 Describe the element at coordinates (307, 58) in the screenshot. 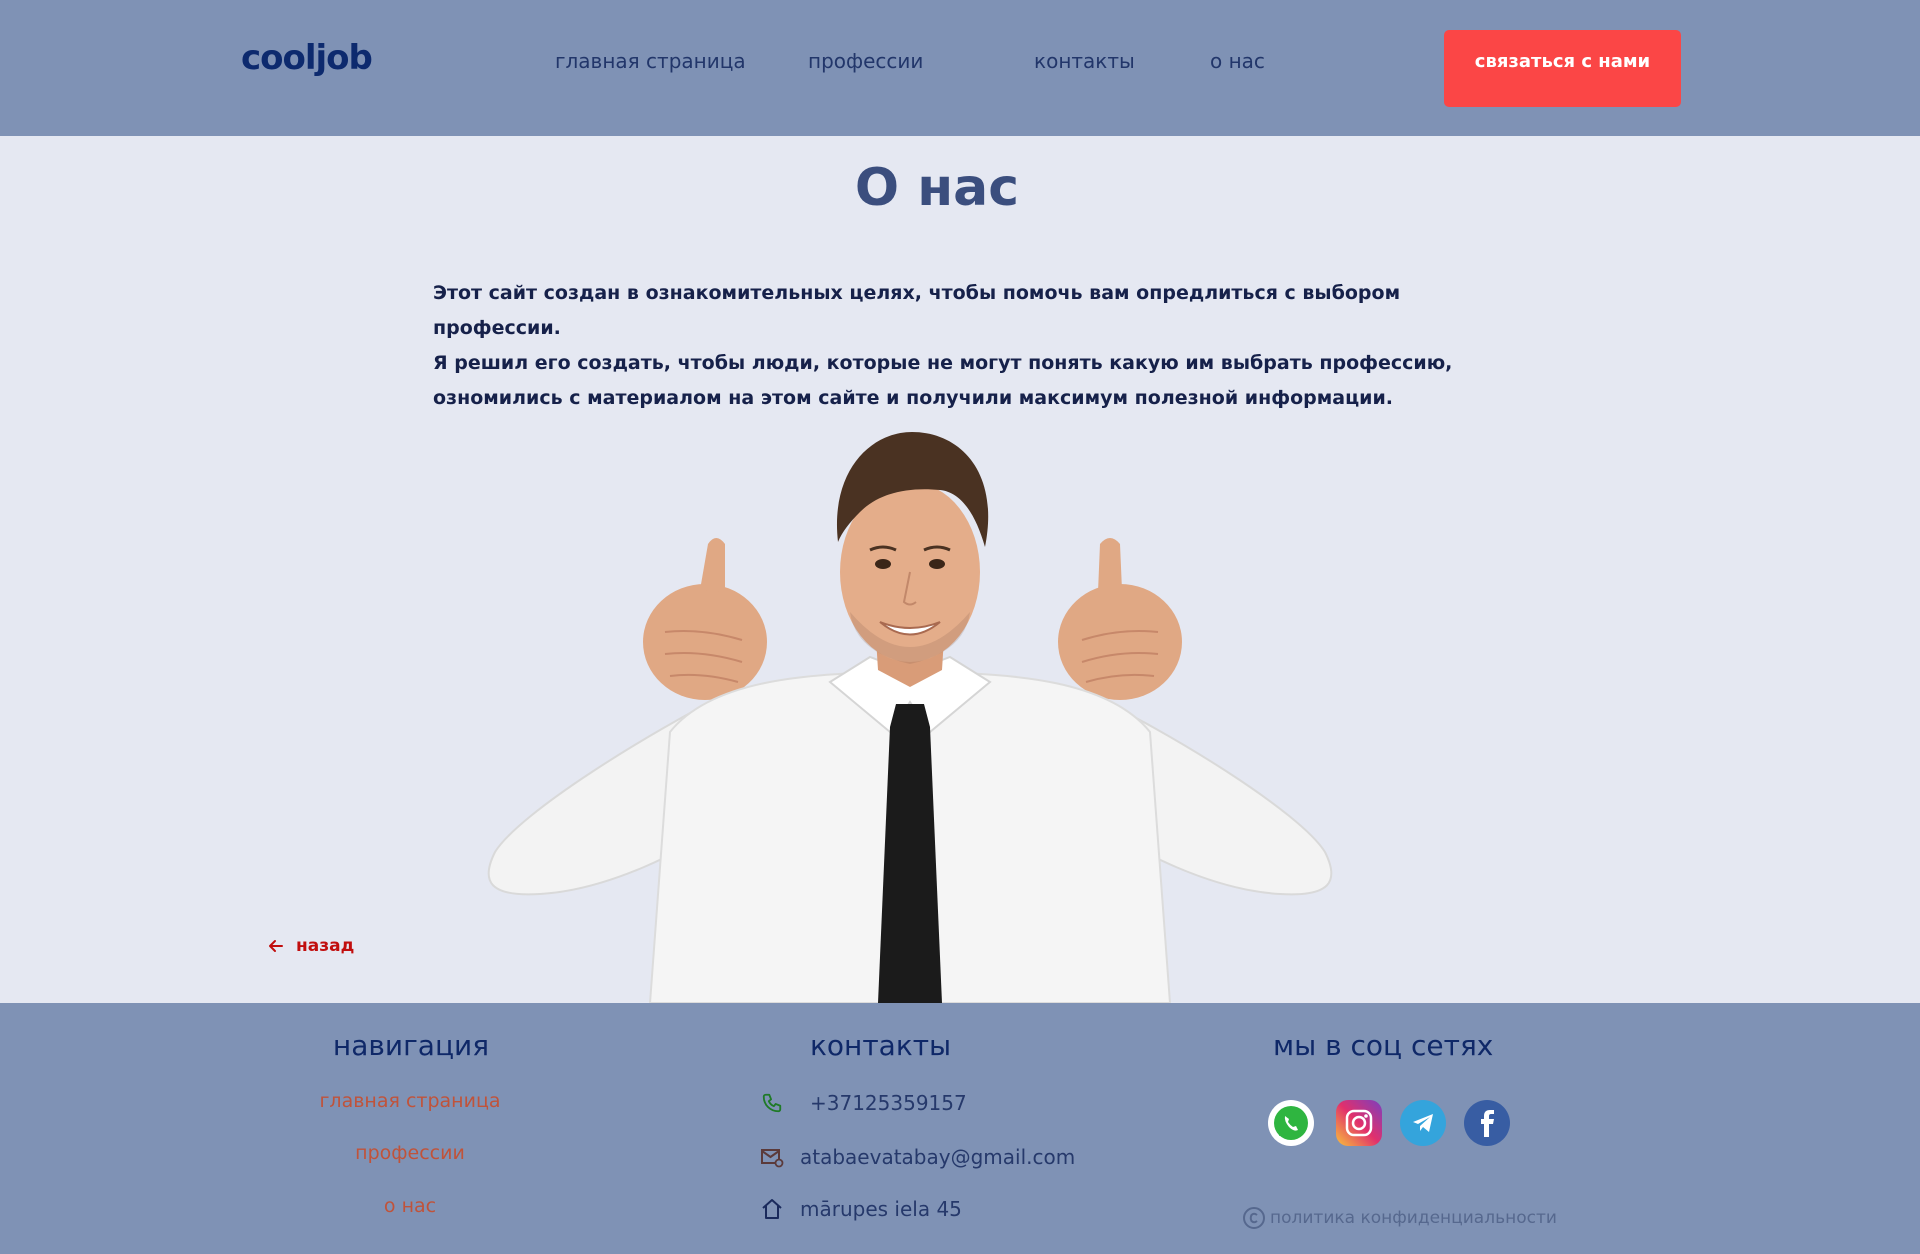

I see `site-logo: cooljob` at that location.